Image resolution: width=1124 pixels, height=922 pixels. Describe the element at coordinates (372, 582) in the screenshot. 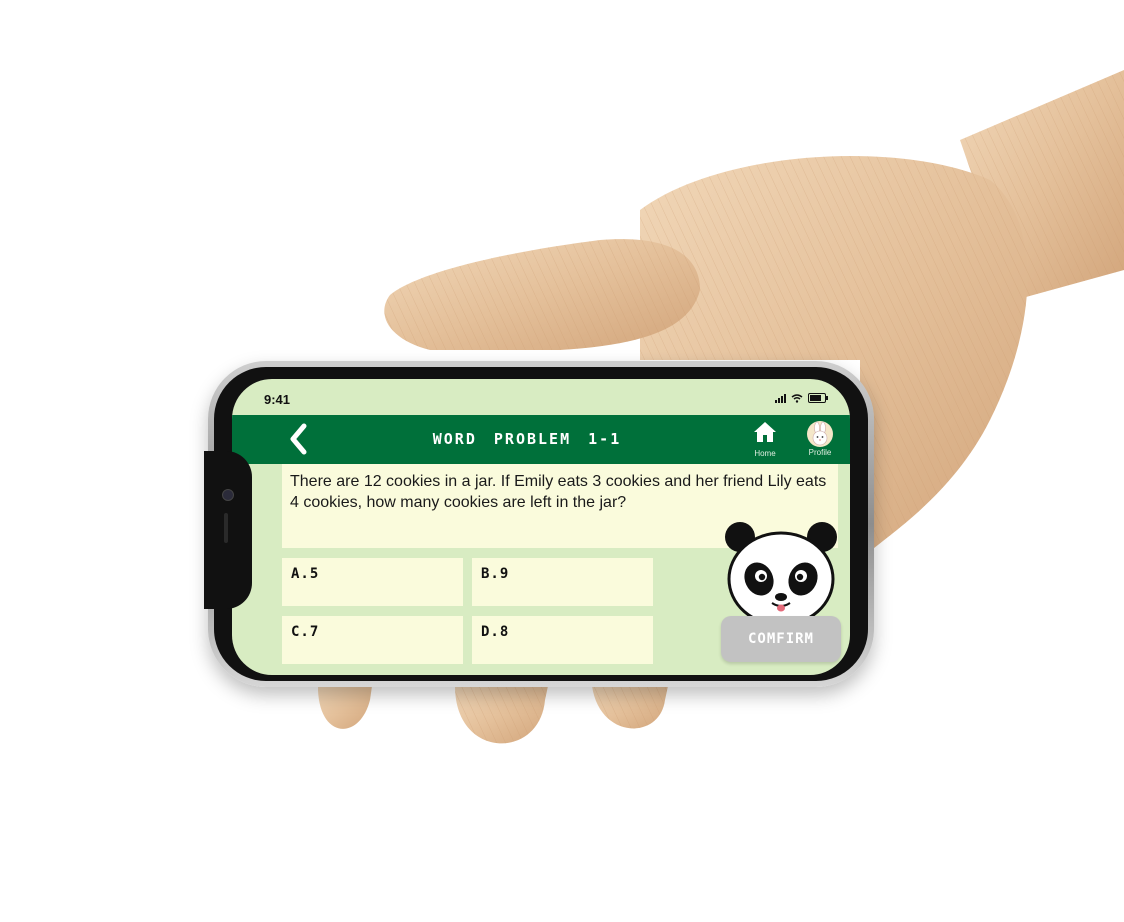

I see `option-a: A.5` at that location.